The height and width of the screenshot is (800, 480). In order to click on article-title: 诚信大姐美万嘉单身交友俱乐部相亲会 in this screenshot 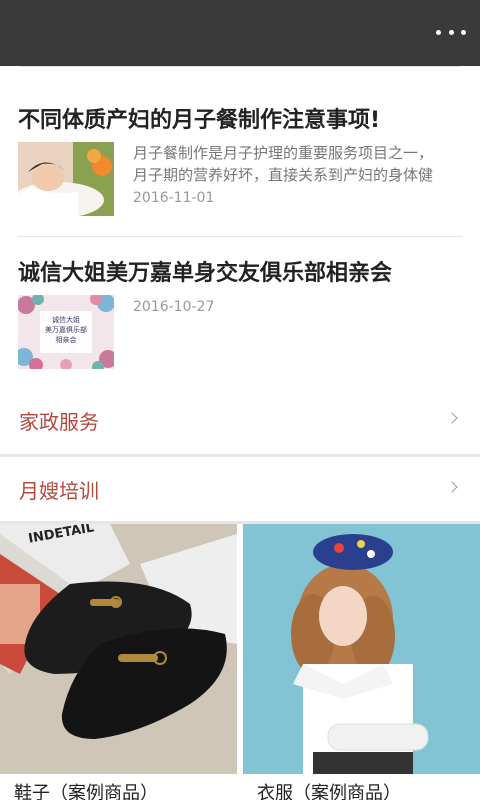, I will do `click(205, 271)`.